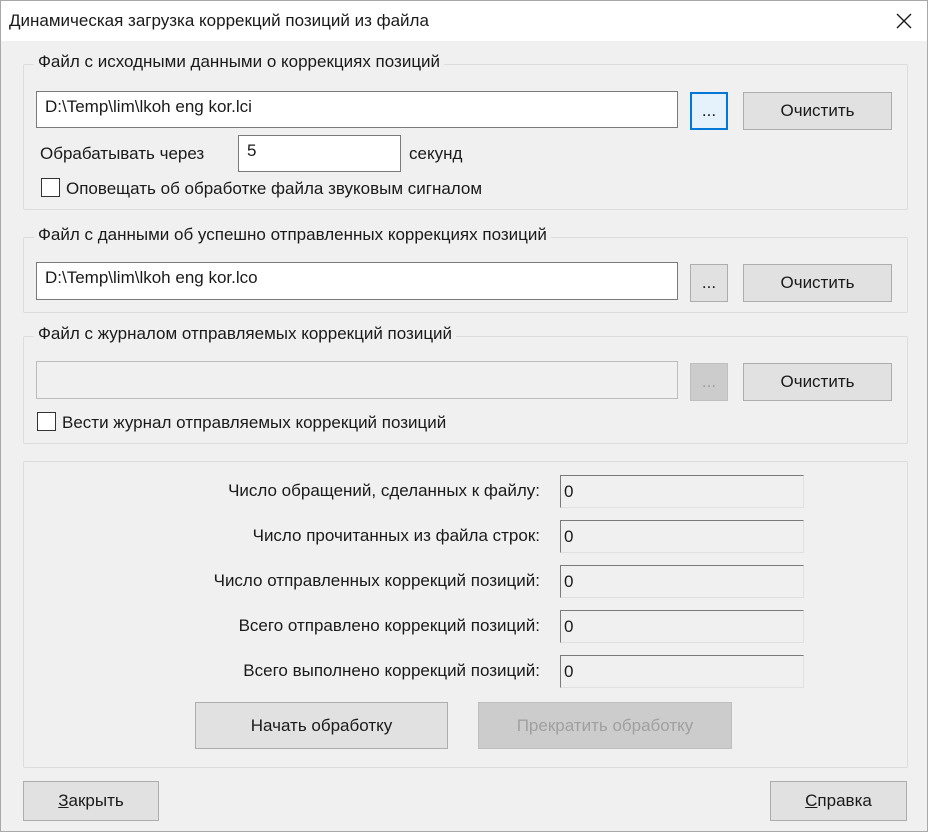 This screenshot has width=928, height=832. Describe the element at coordinates (811, 800) in the screenshot. I see `help-button-mnemonic: С` at that location.